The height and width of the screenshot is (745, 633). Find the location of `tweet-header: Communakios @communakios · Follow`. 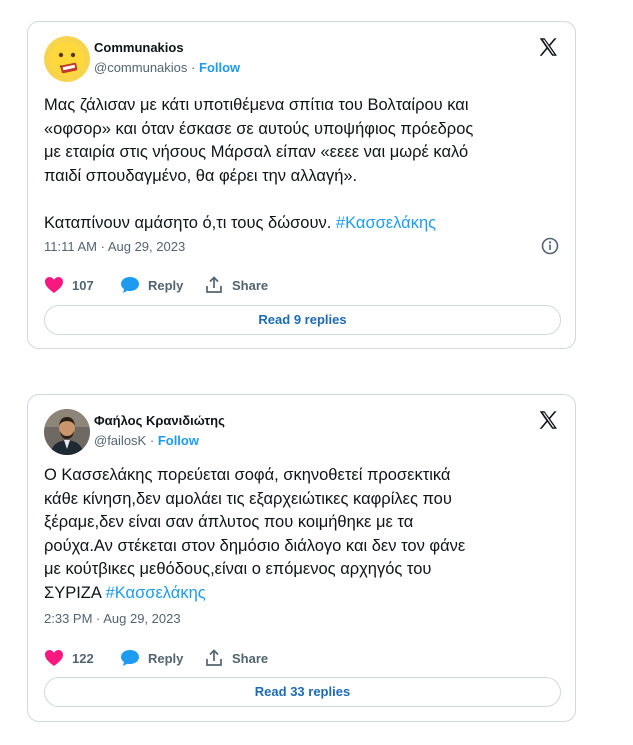

tweet-header: Communakios @communakios · Follow is located at coordinates (301, 59).